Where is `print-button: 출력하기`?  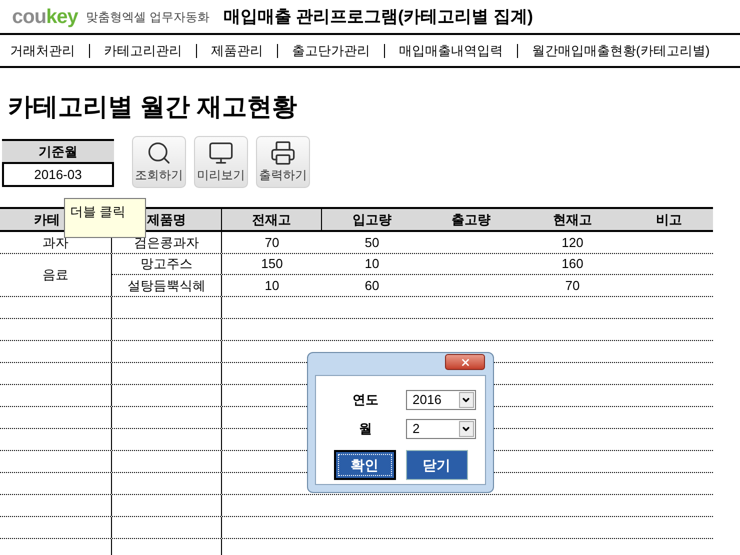
print-button: 출력하기 is located at coordinates (283, 162).